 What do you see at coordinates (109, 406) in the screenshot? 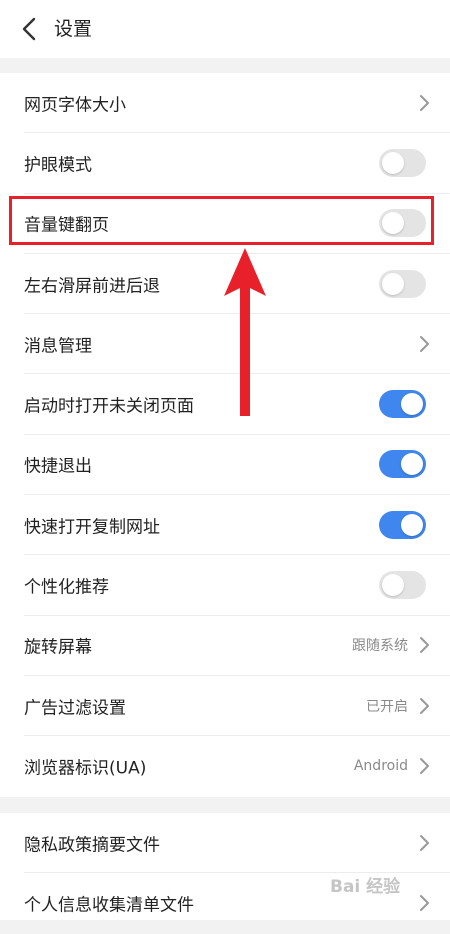
I see `settings-row-label: 启动时打开未关闭页面` at bounding box center [109, 406].